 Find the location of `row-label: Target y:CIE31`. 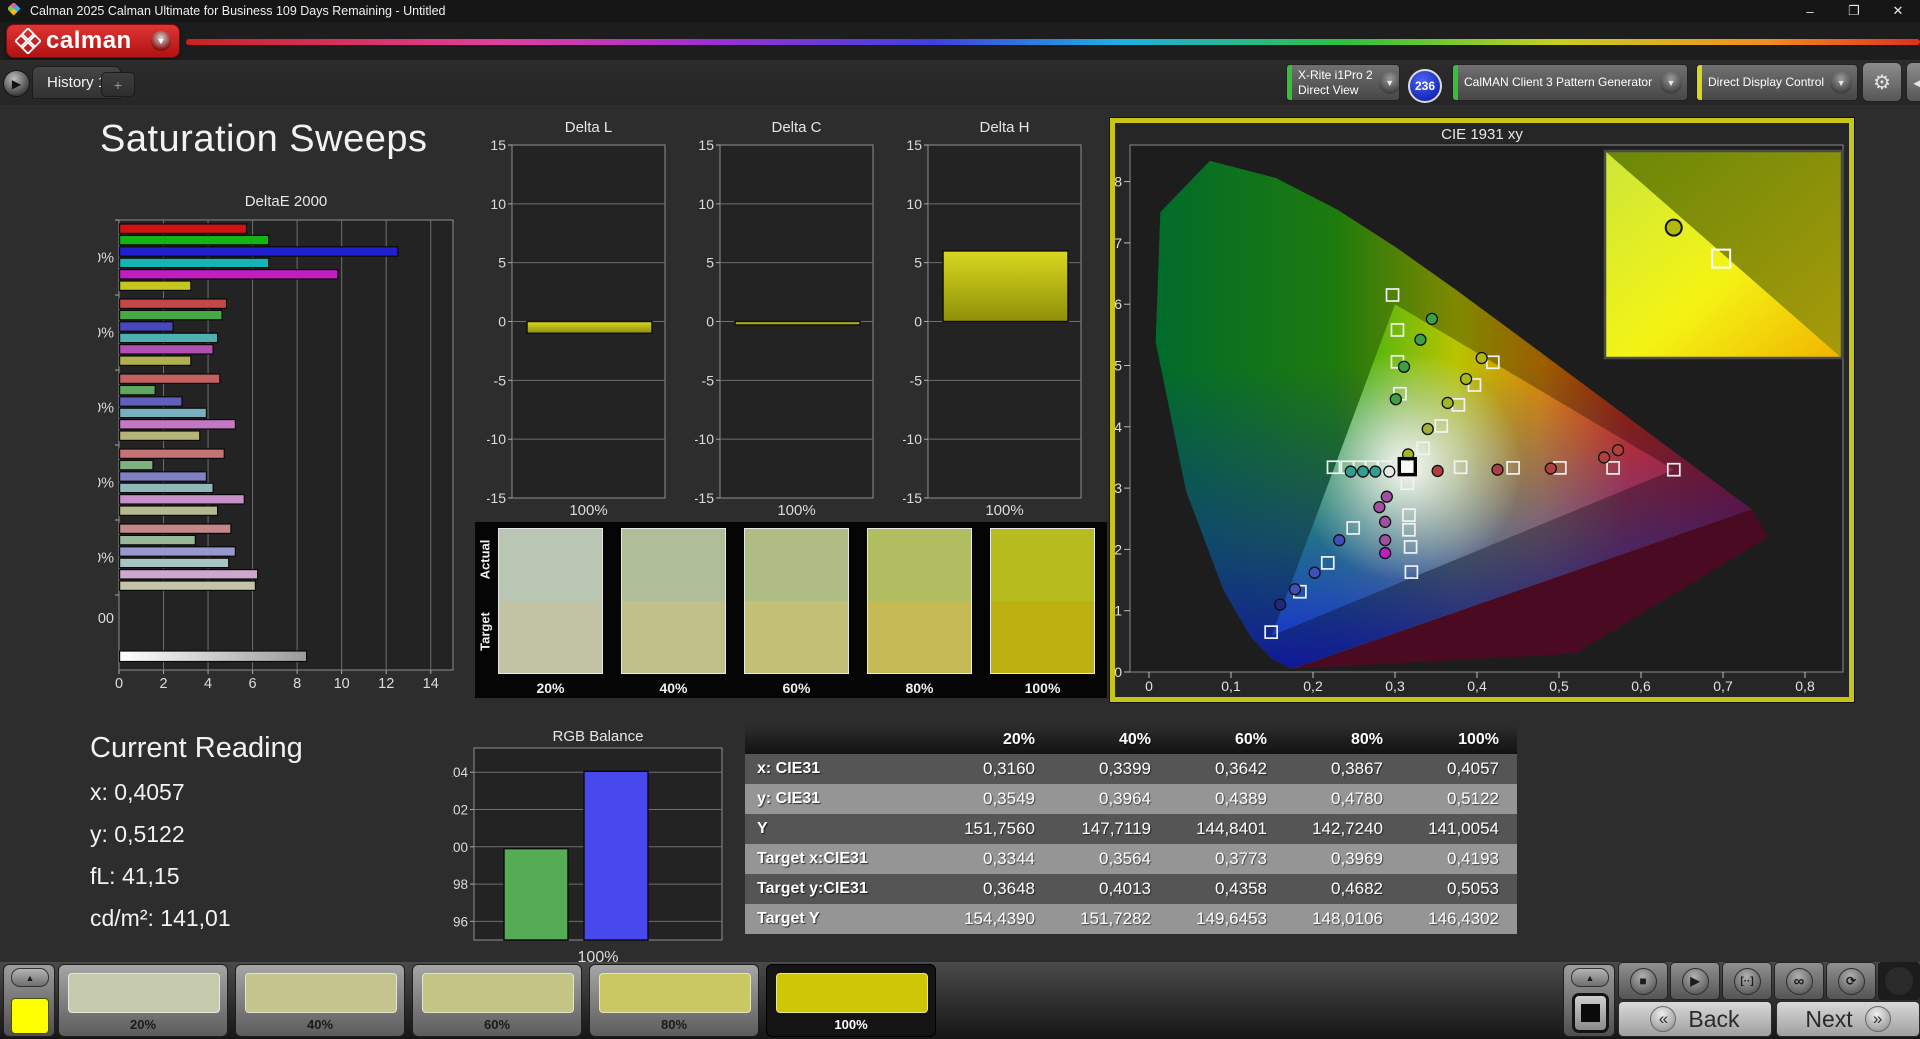

row-label: Target y:CIE31 is located at coordinates (812, 888).